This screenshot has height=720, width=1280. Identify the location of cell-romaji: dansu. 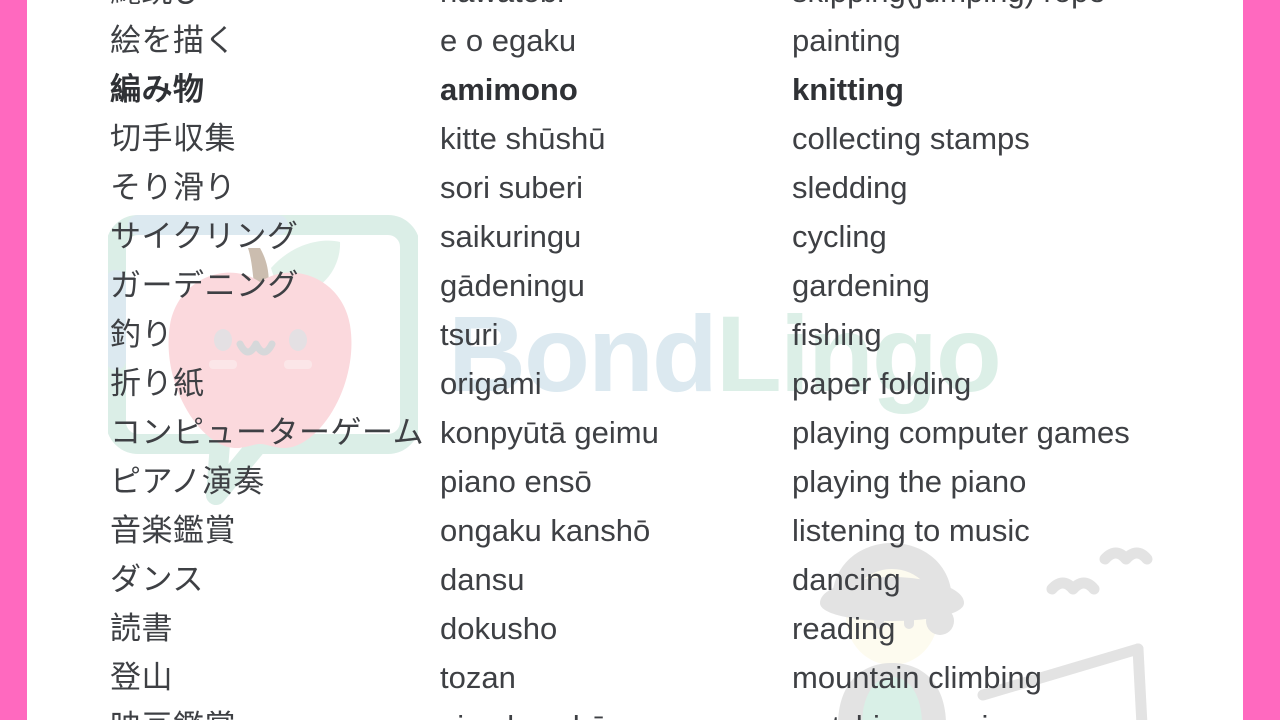
(482, 579).